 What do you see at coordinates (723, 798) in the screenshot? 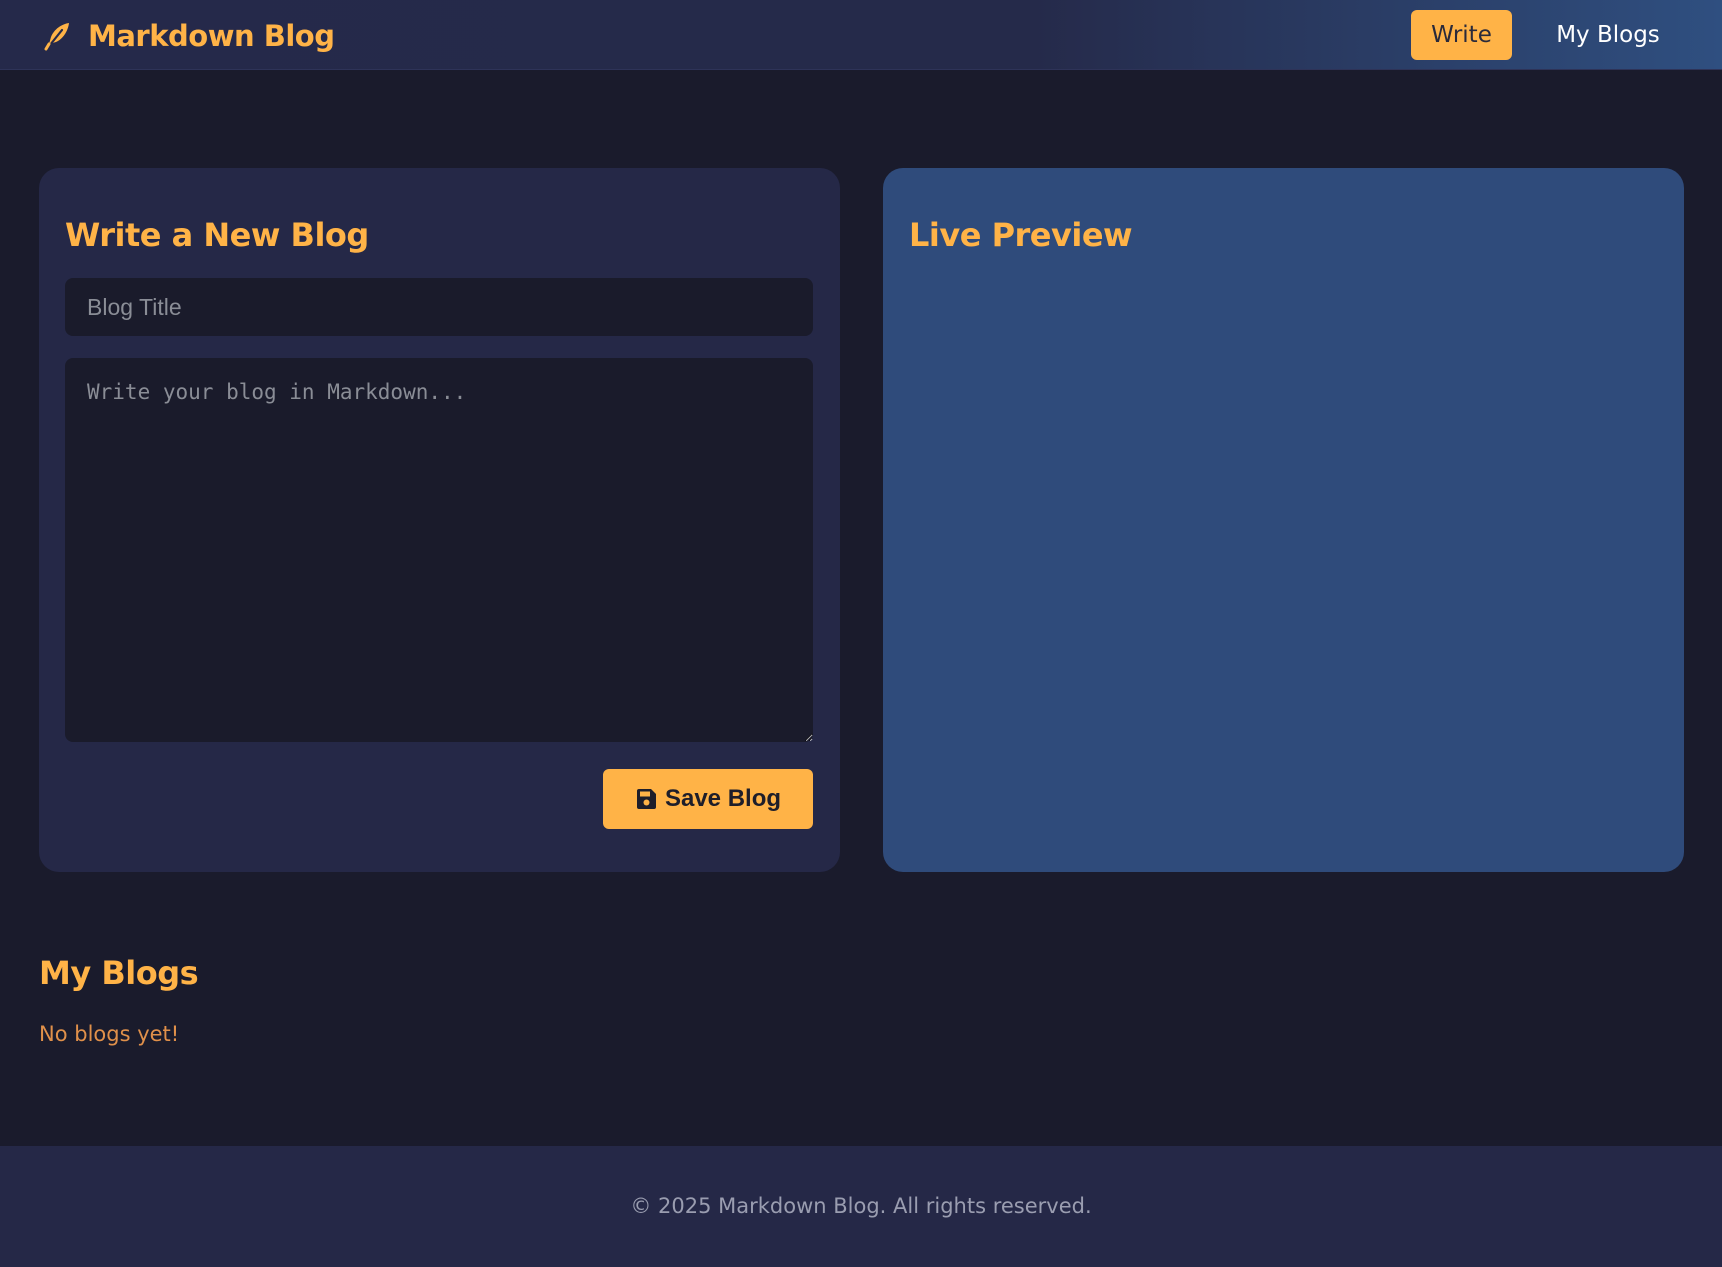
I see `save-blog-label: Save Blog` at bounding box center [723, 798].